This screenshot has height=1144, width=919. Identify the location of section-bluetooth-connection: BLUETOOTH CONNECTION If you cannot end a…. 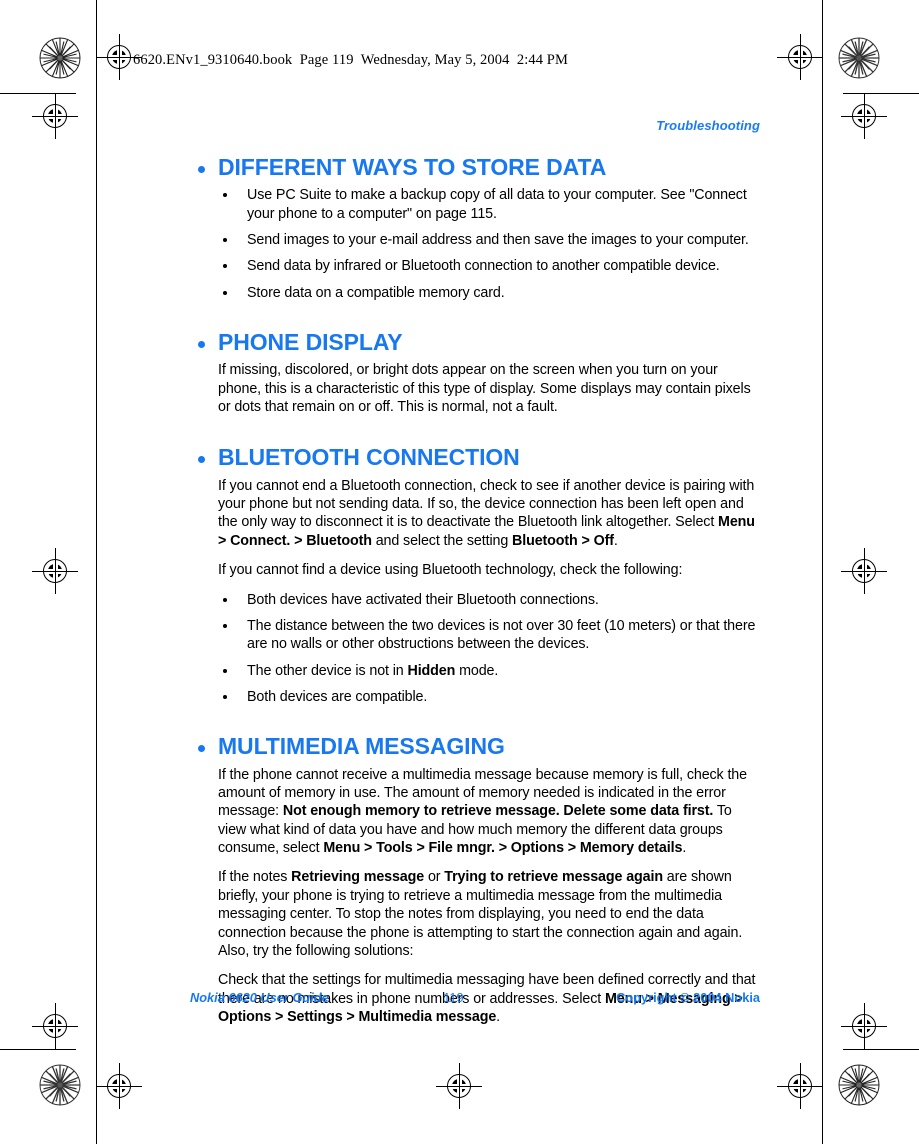
(475, 575).